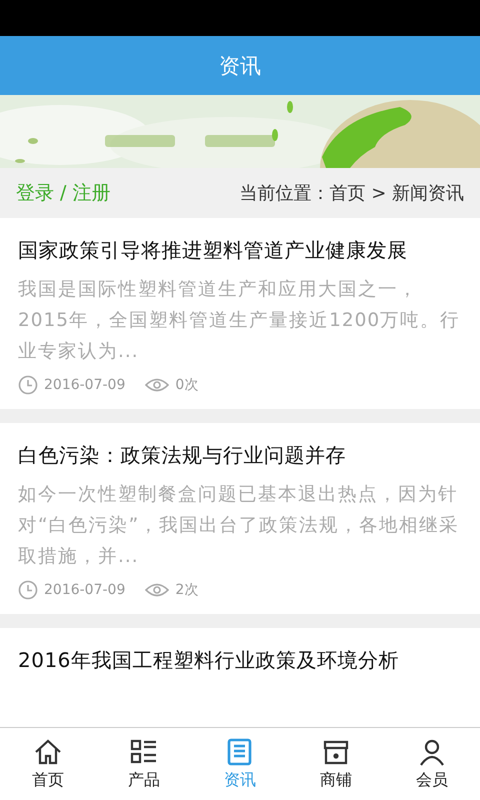  What do you see at coordinates (144, 764) in the screenshot?
I see `tab: 产品` at bounding box center [144, 764].